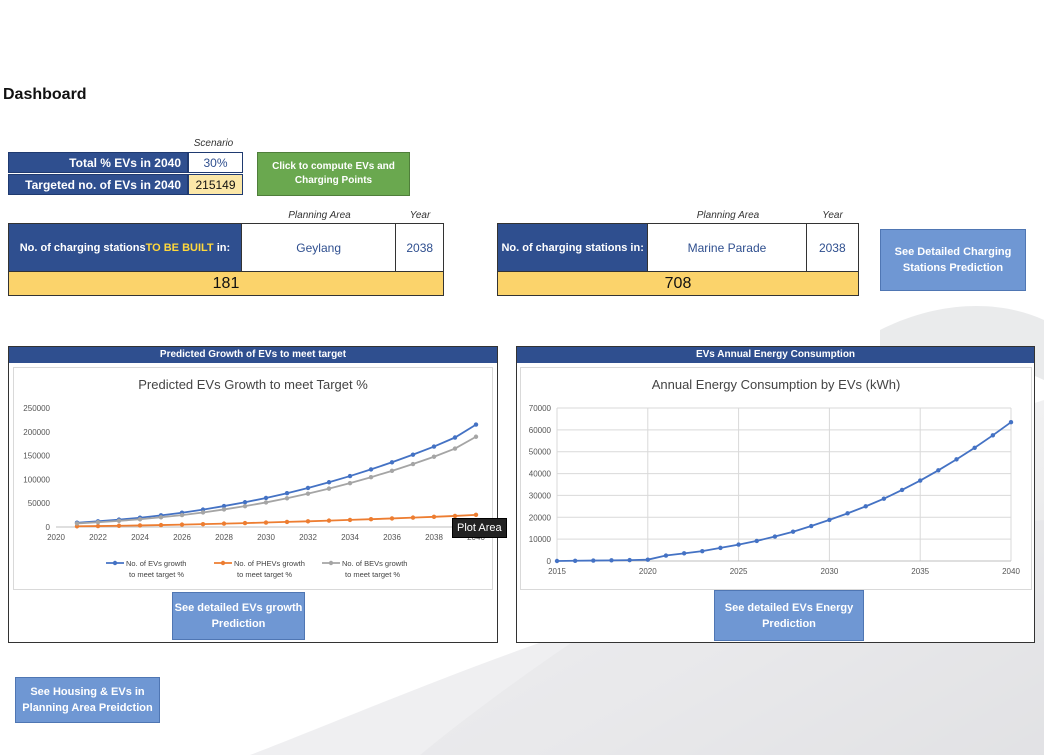  What do you see at coordinates (215, 184) in the screenshot?
I see `targeted-evs-value: 215149` at bounding box center [215, 184].